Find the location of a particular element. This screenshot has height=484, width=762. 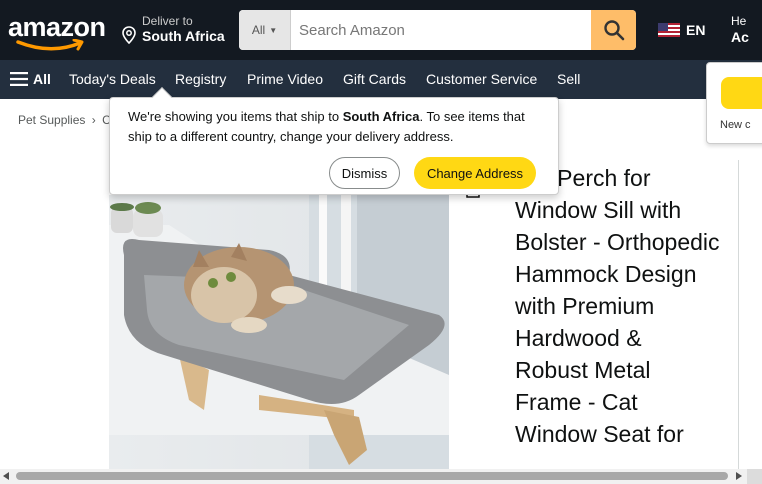

account-menu: He Ac is located at coordinates (746, 31).